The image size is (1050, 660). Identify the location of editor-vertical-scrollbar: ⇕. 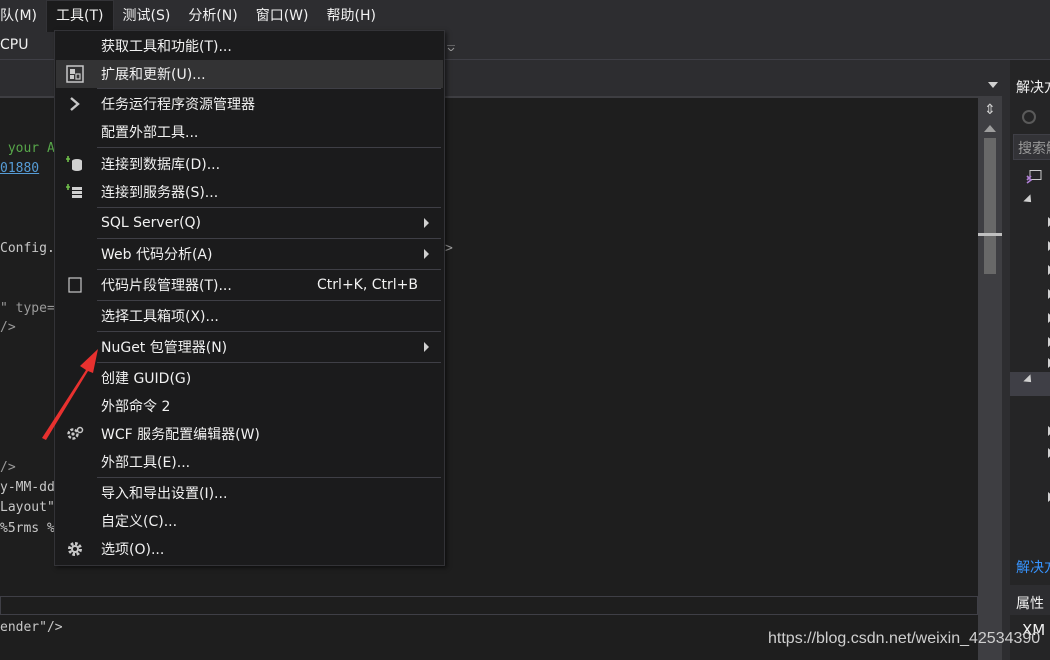
(990, 379).